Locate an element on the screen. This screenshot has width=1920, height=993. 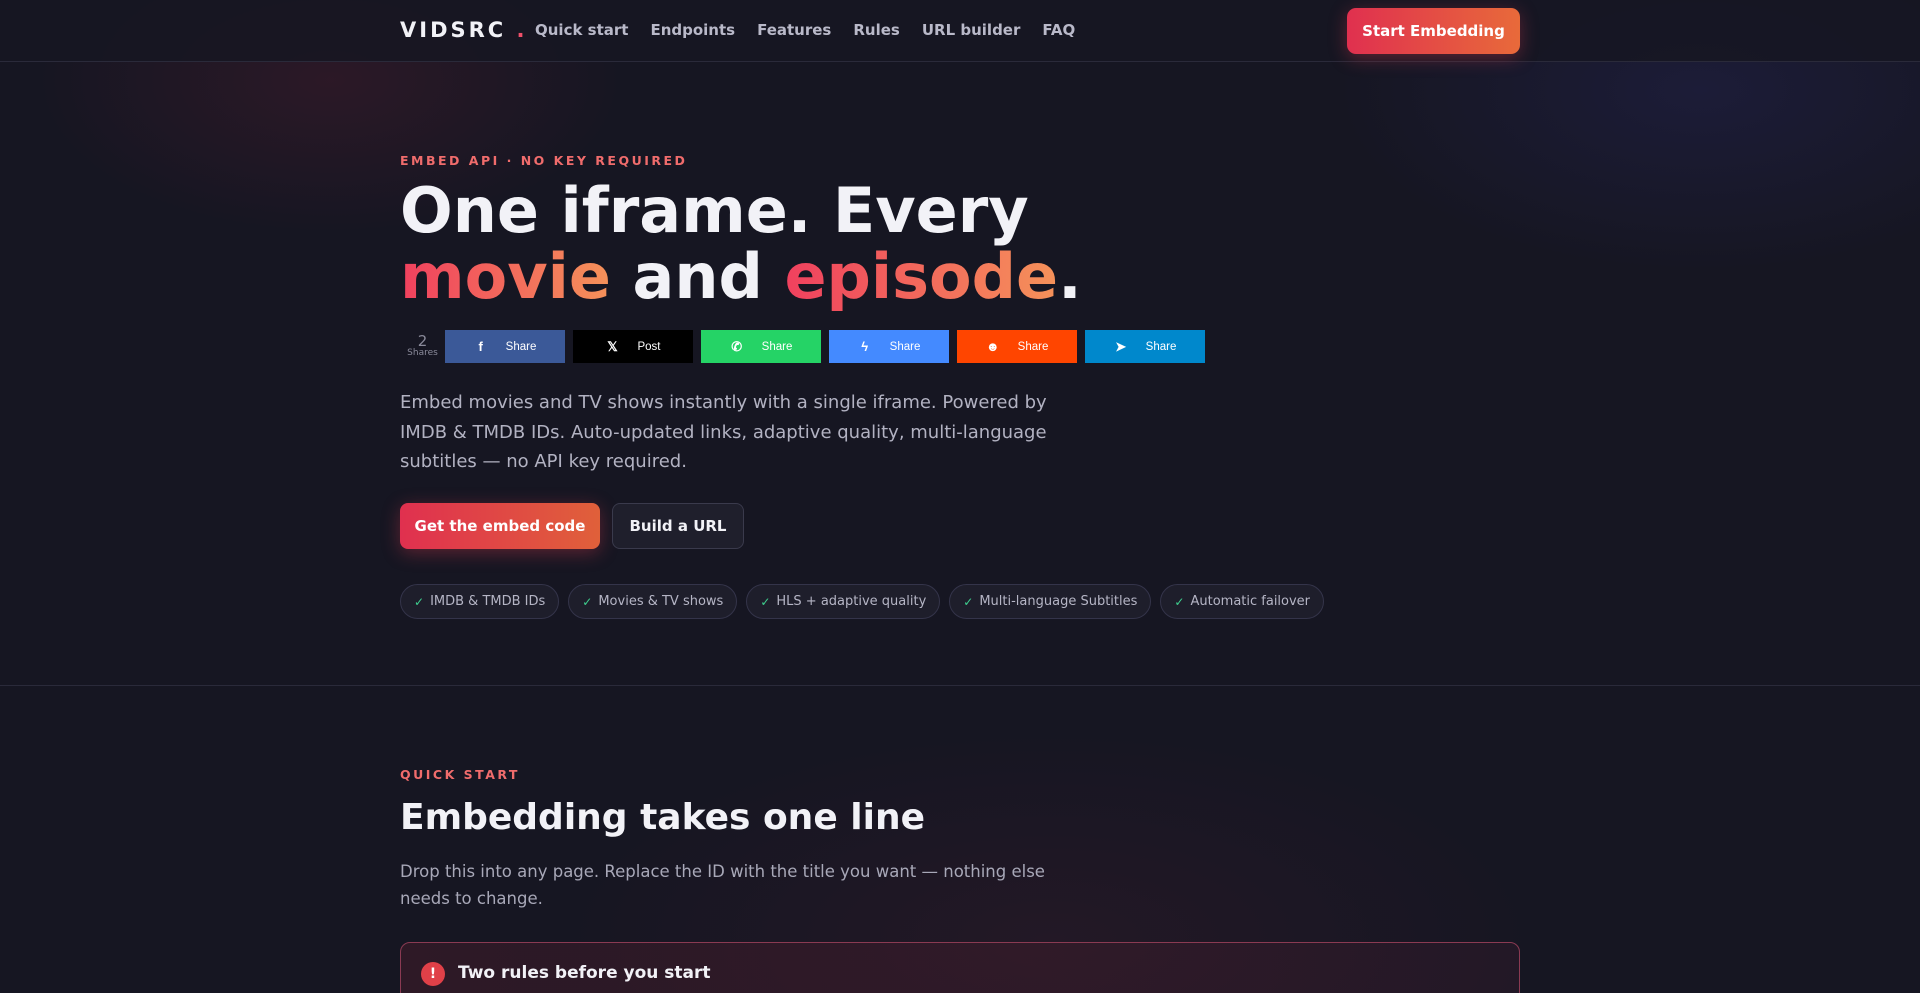
hero-title-period: . is located at coordinates (1070, 276).